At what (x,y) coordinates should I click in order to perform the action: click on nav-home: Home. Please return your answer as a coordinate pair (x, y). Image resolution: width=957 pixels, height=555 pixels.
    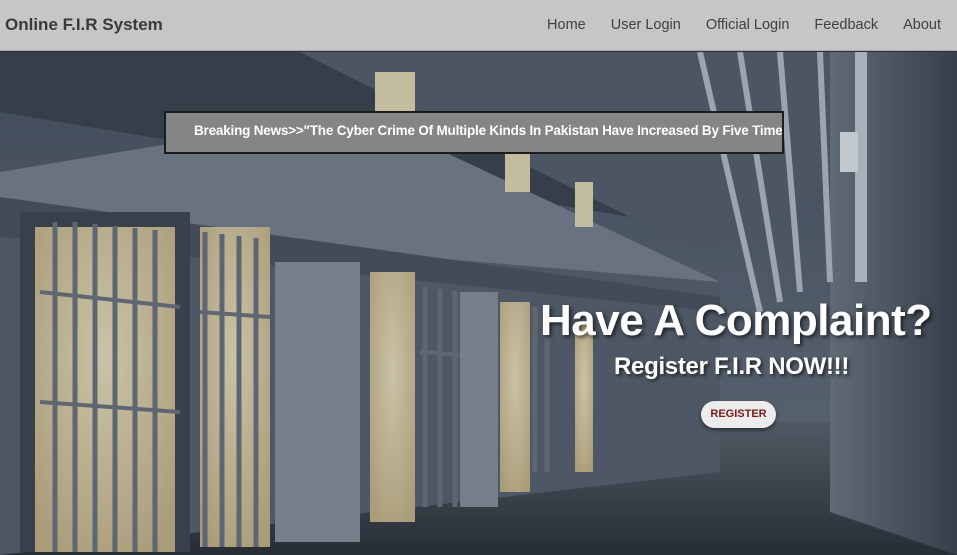
    Looking at the image, I should click on (566, 25).